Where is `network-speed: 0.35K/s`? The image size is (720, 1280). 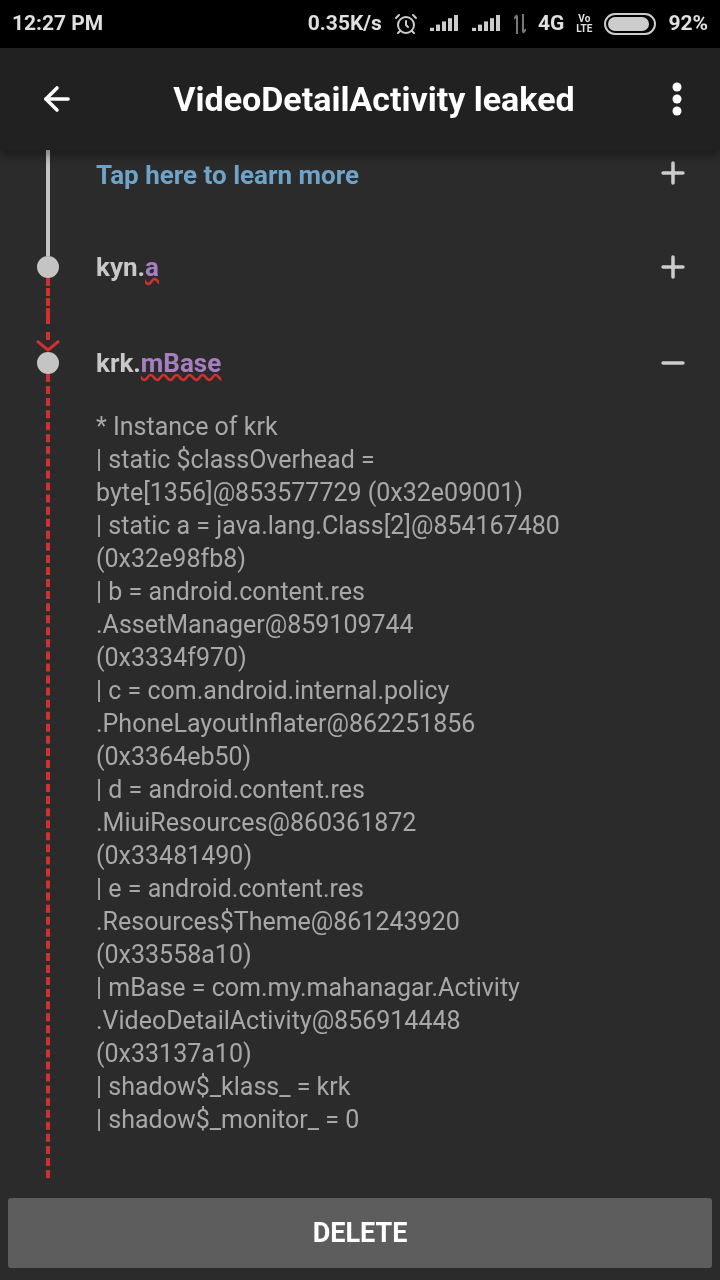 network-speed: 0.35K/s is located at coordinates (344, 24).